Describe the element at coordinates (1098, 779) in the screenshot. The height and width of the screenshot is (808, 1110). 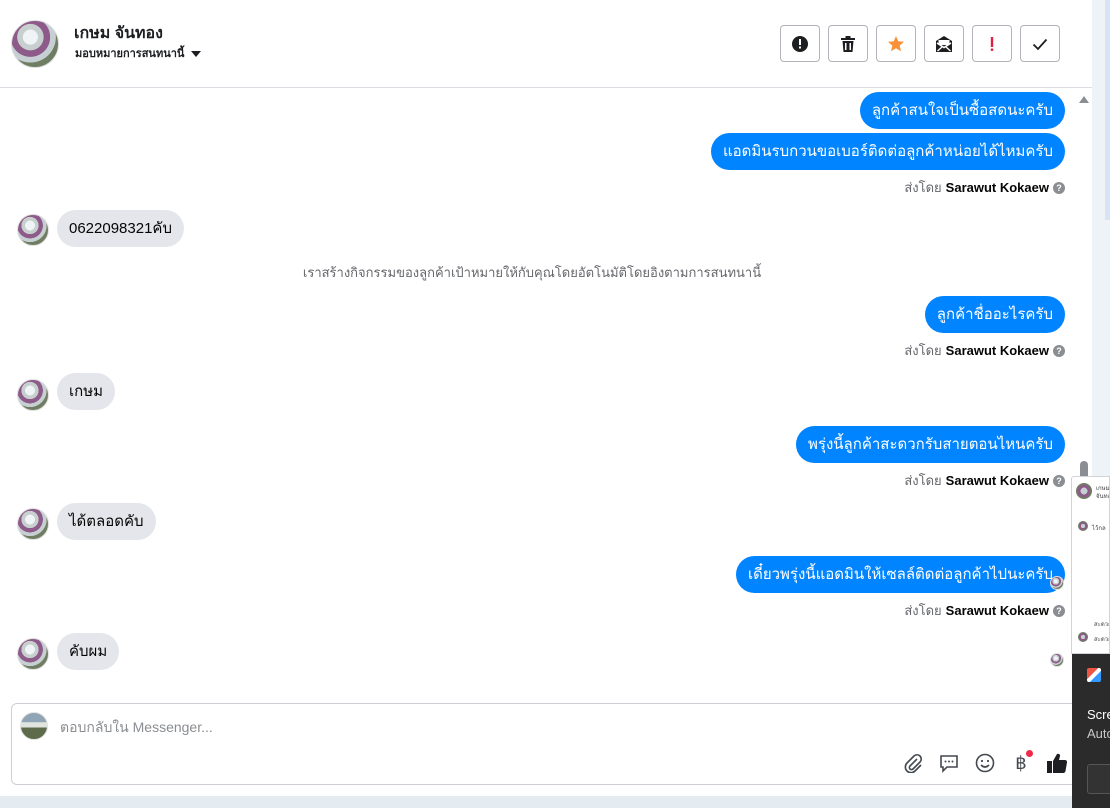
I see `notification-action-button` at that location.